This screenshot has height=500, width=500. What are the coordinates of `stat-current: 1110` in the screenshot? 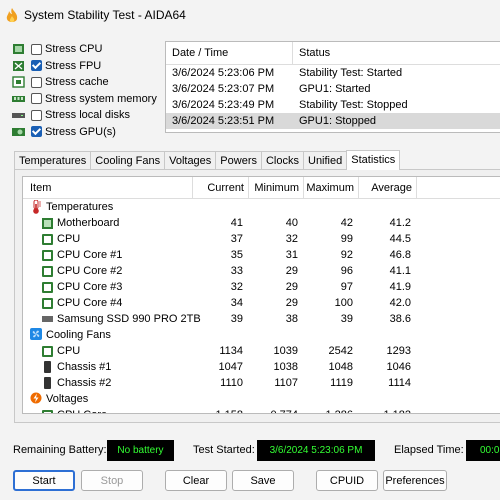 It's located at (231, 383).